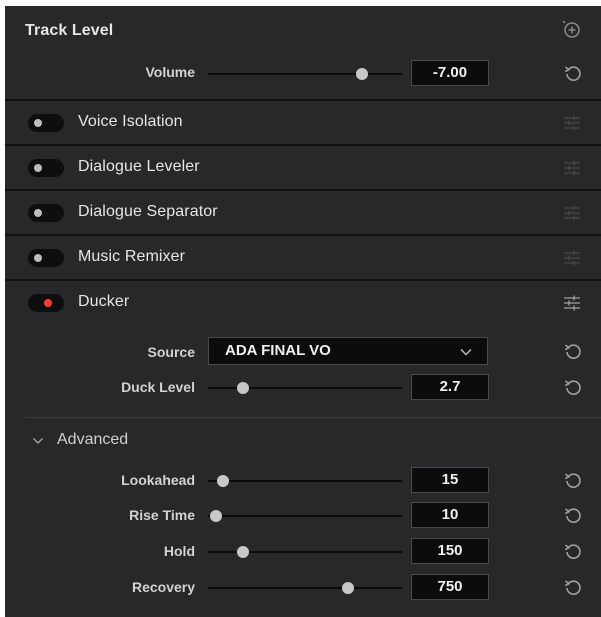  I want to click on effect-row-dialogue-leveler: Dialogue Leveler, so click(303, 167).